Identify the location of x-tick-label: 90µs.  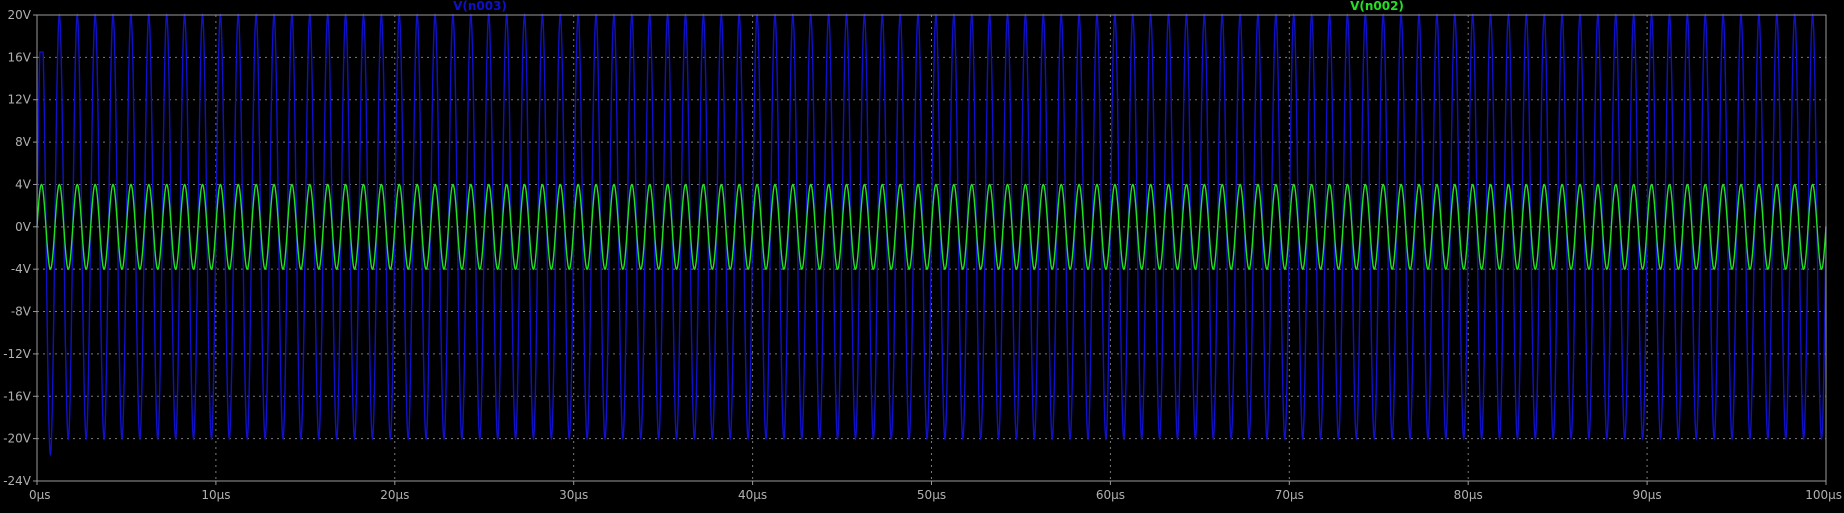
(1647, 495).